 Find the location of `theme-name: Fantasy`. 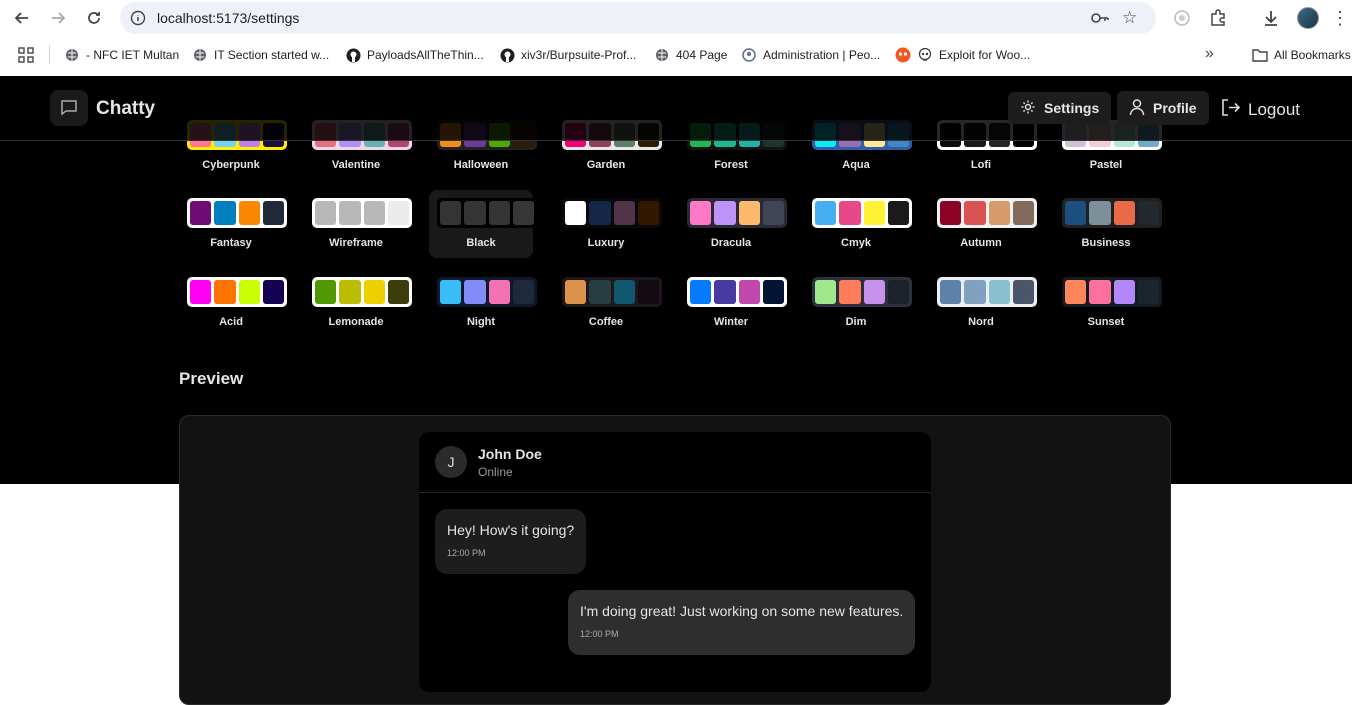

theme-name: Fantasy is located at coordinates (231, 243).